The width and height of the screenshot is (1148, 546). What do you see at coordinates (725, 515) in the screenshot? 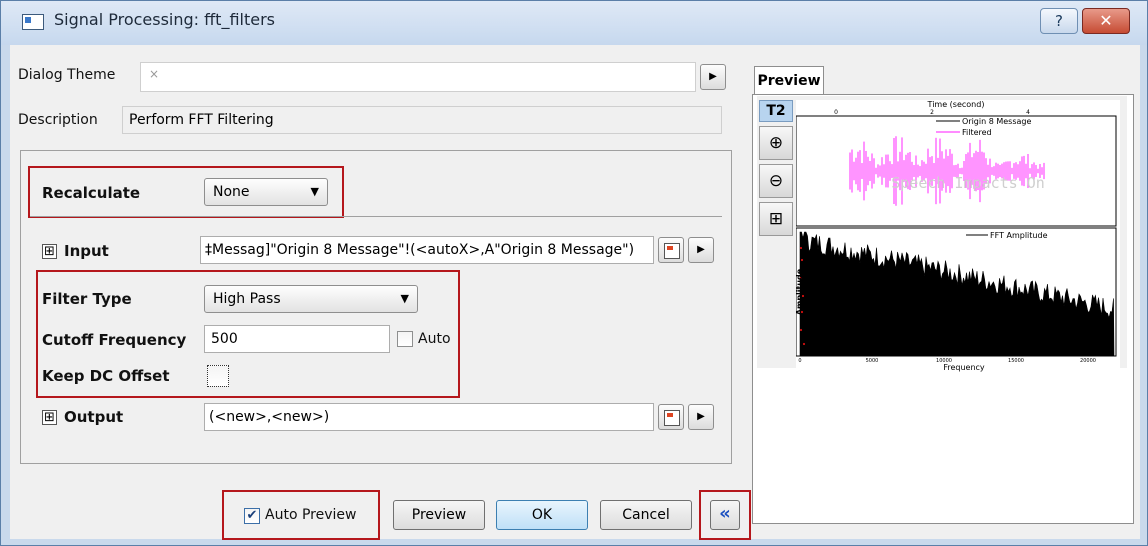
I see `collapse-preview-button: «` at bounding box center [725, 515].